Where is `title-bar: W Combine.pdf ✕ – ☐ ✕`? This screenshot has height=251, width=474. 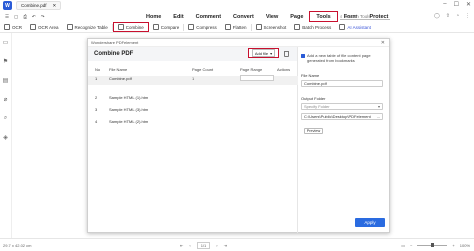
title-bar: W Combine.pdf ✕ – ☐ ✕ is located at coordinates (237, 5).